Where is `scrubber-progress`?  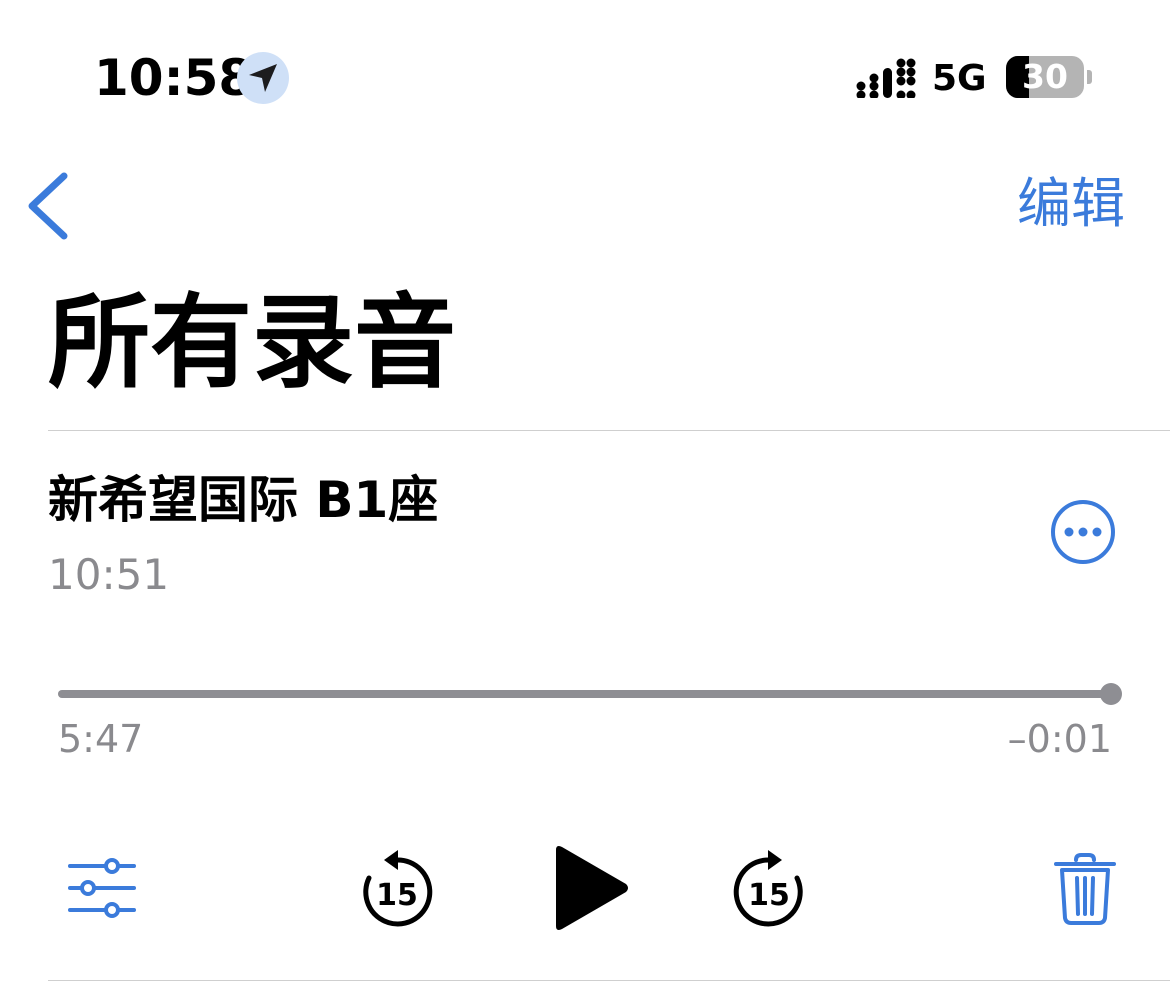
scrubber-progress is located at coordinates (584, 694).